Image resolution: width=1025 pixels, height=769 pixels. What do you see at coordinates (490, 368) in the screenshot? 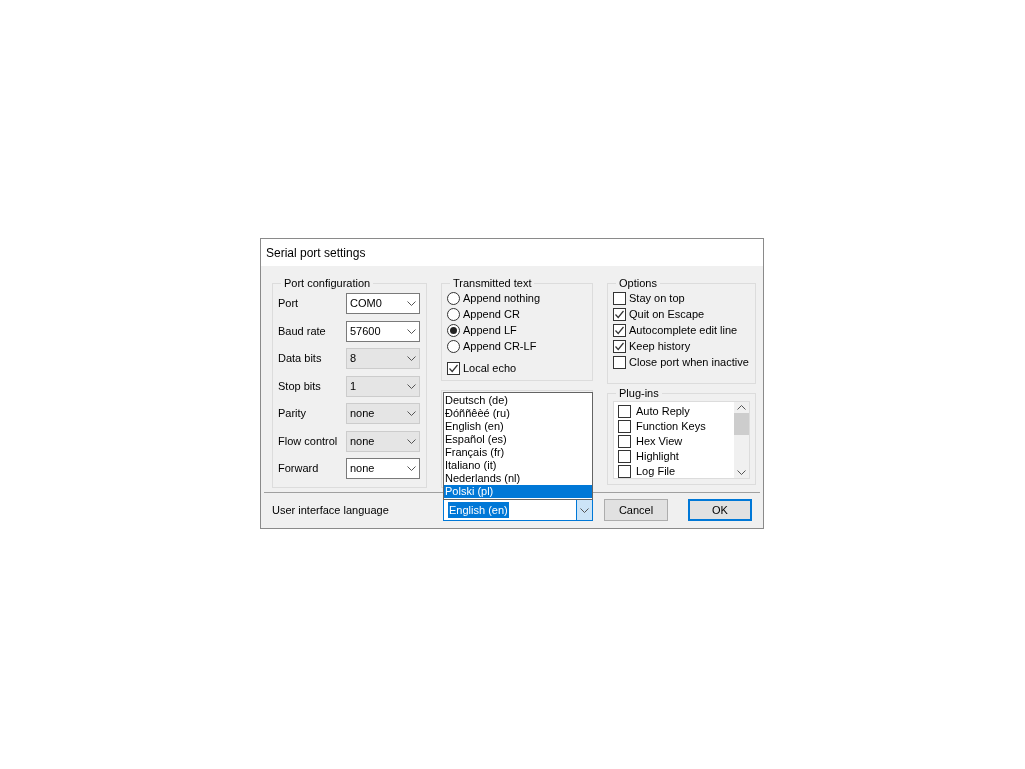
I see `checkbox-label: Local echo` at bounding box center [490, 368].